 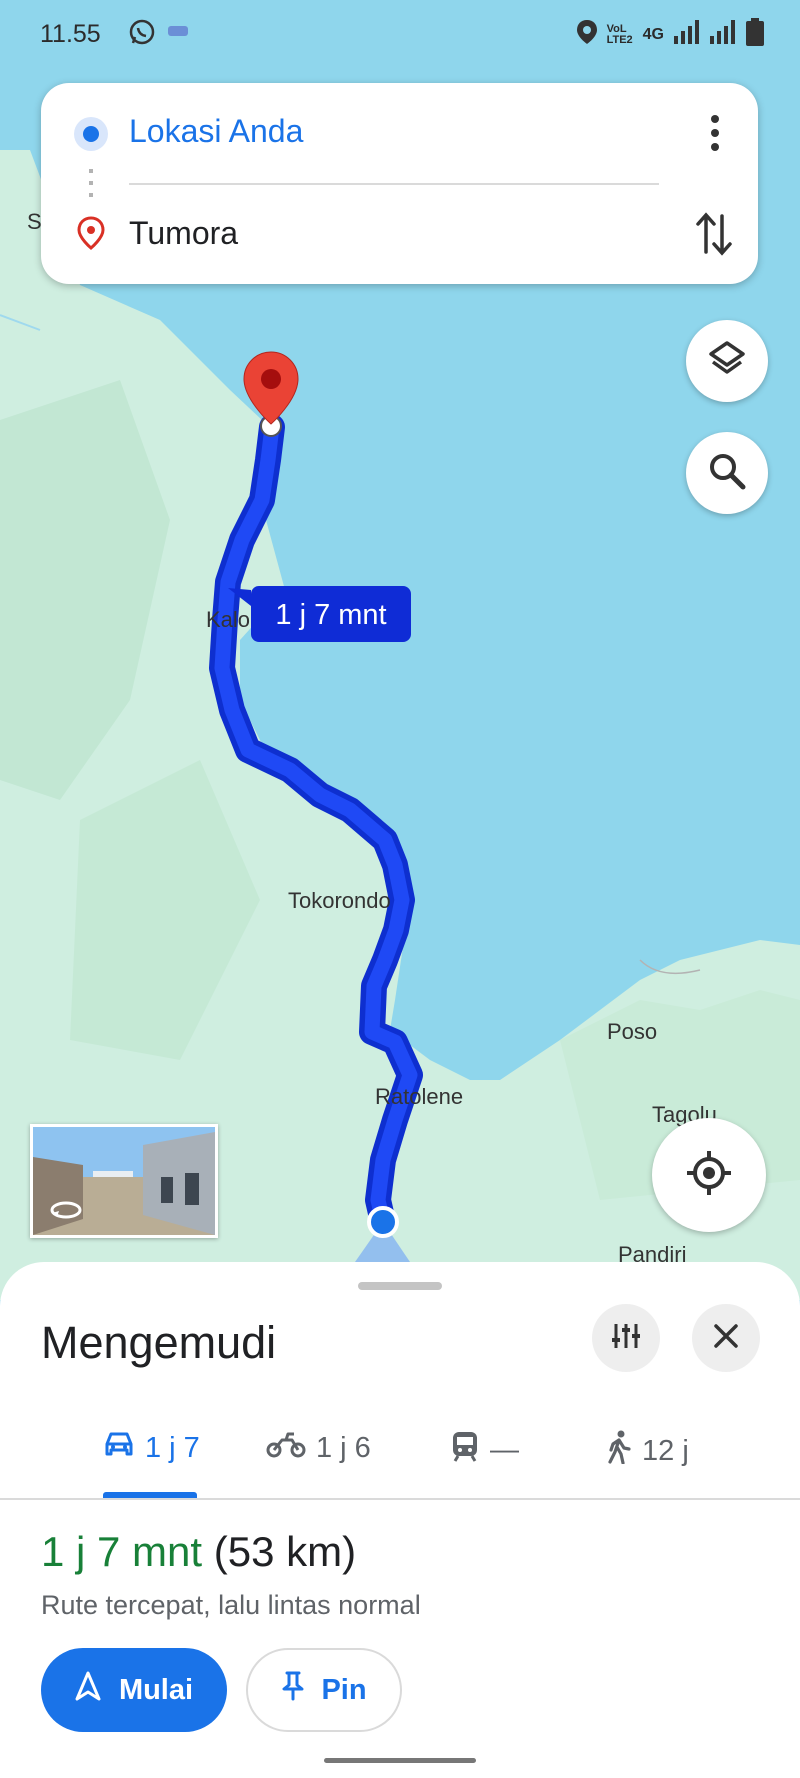 I want to click on route-options-button, so click(x=626, y=1338).